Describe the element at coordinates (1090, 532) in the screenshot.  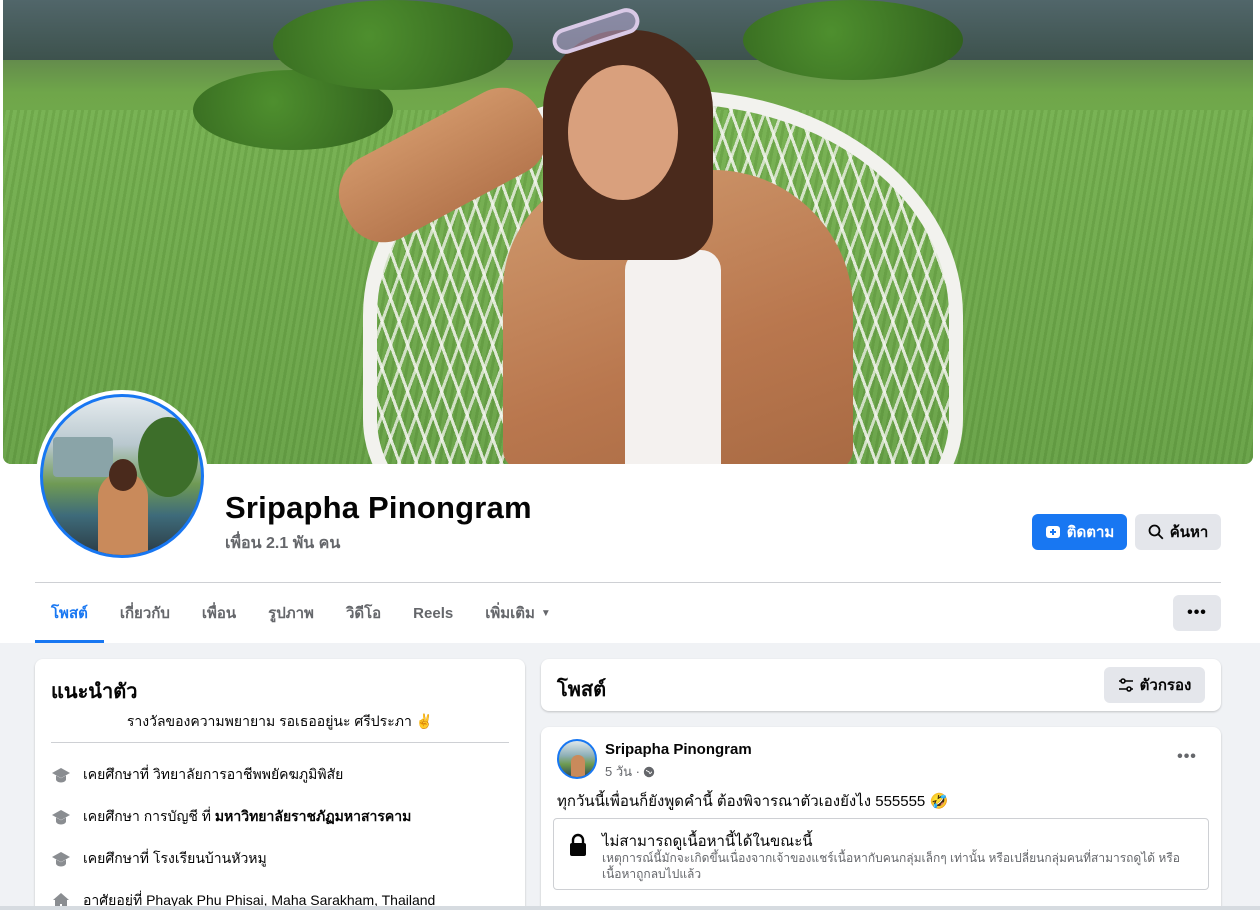
I see `follow-button-label: ติดตาม` at that location.